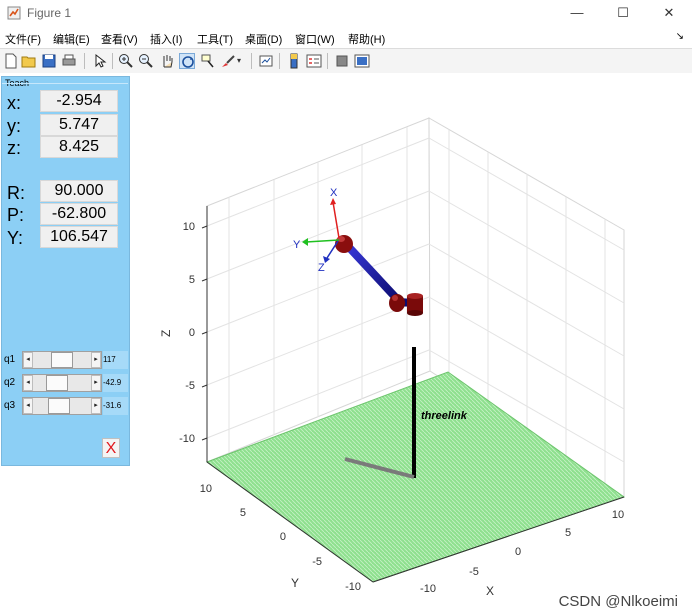 This screenshot has height=616, width=692. What do you see at coordinates (29, 61) in the screenshot?
I see `open-file-icon` at bounding box center [29, 61].